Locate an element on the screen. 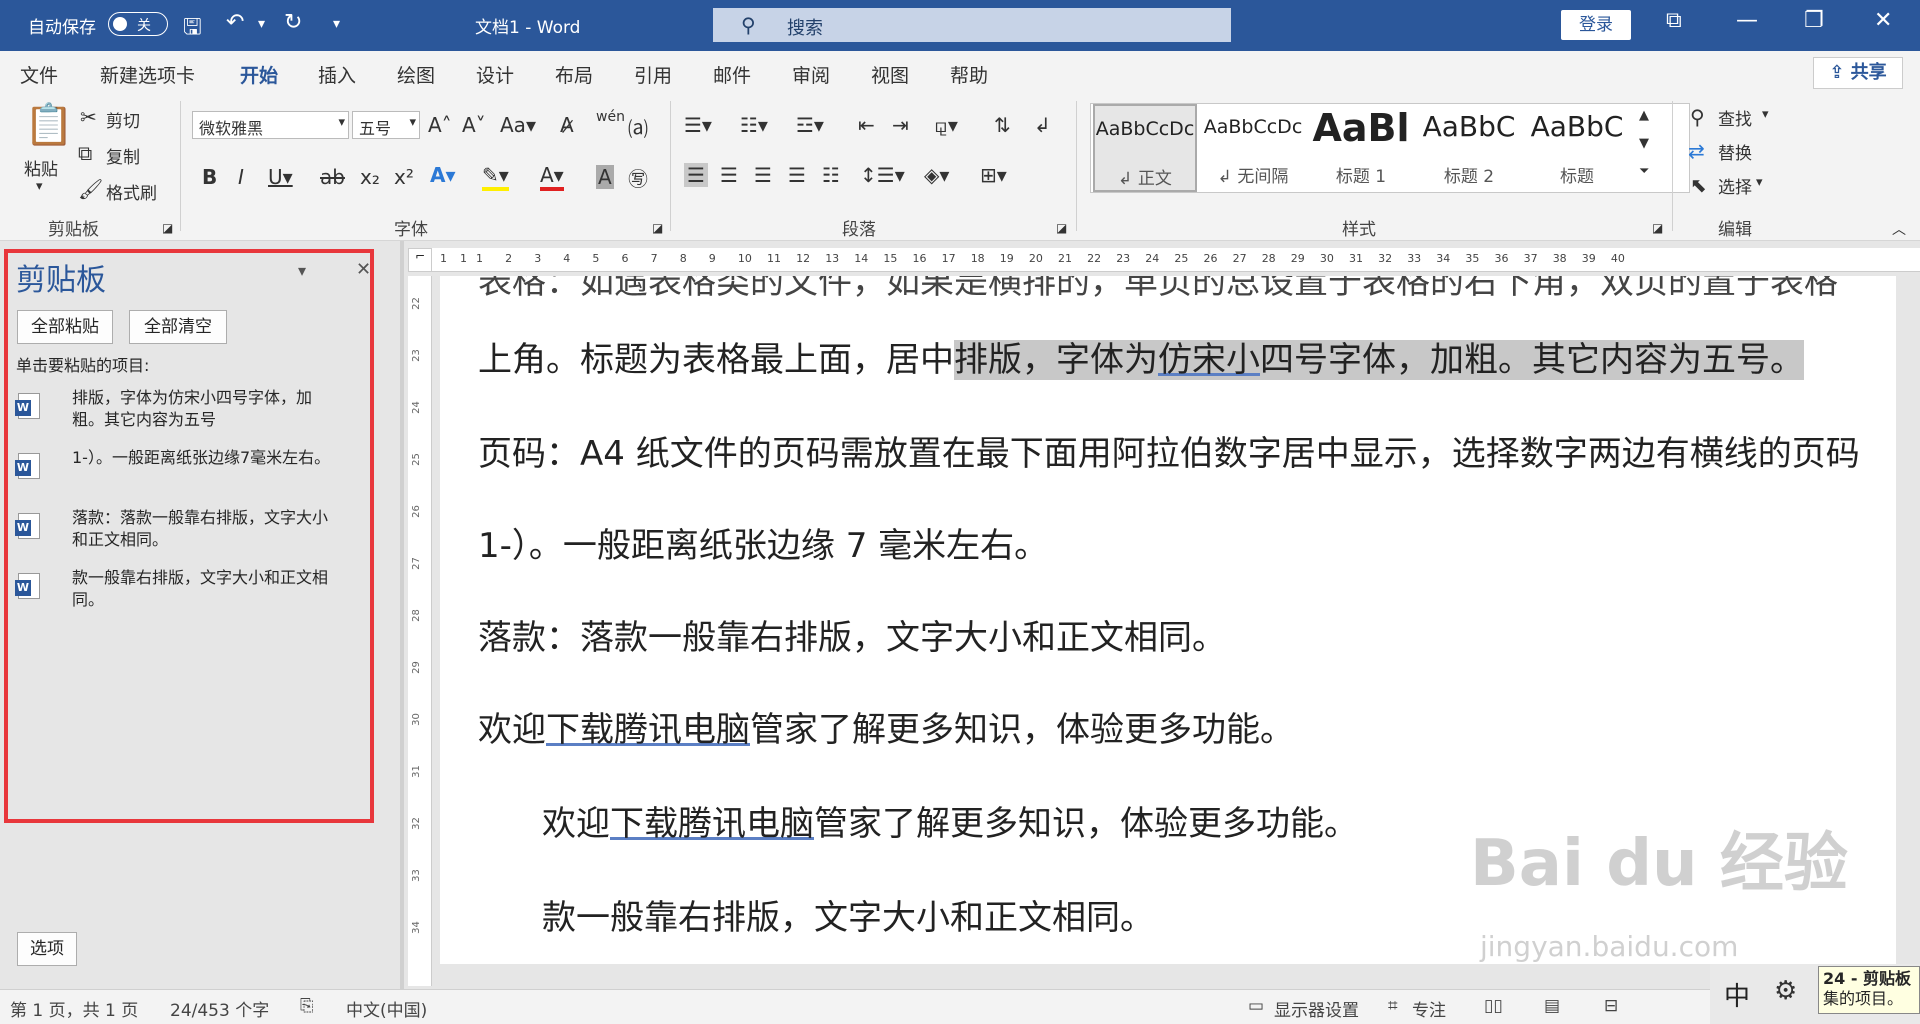 Image resolution: width=1920 pixels, height=1024 pixels. font-family-select: 微软雅黑 ▾ is located at coordinates (270, 125).